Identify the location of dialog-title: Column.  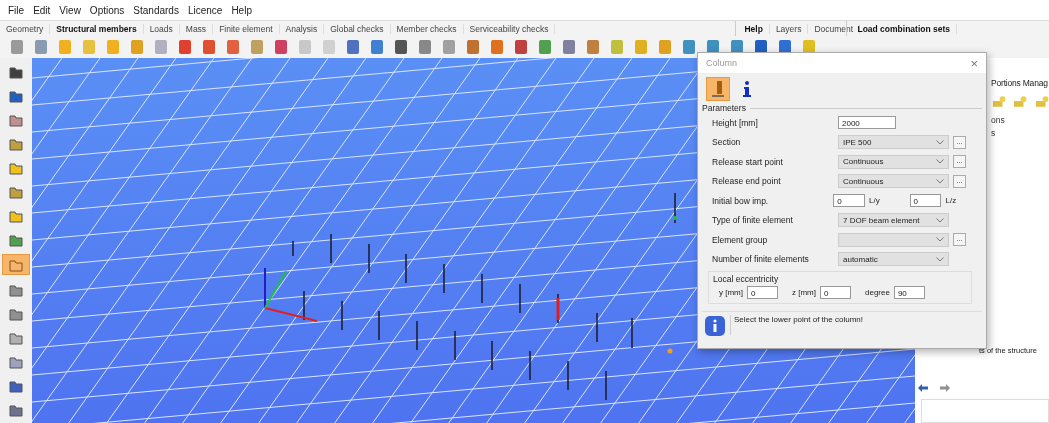
(721, 63).